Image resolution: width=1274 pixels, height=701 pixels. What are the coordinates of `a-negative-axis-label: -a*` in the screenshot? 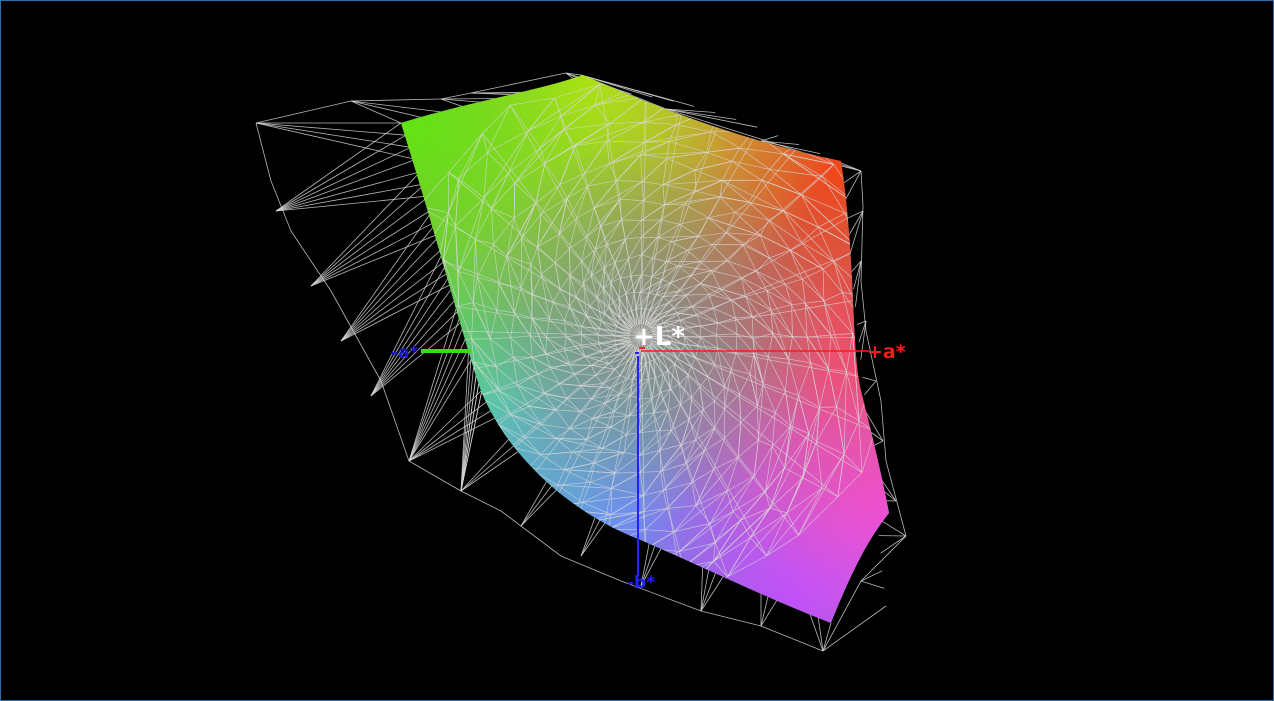 It's located at (405, 353).